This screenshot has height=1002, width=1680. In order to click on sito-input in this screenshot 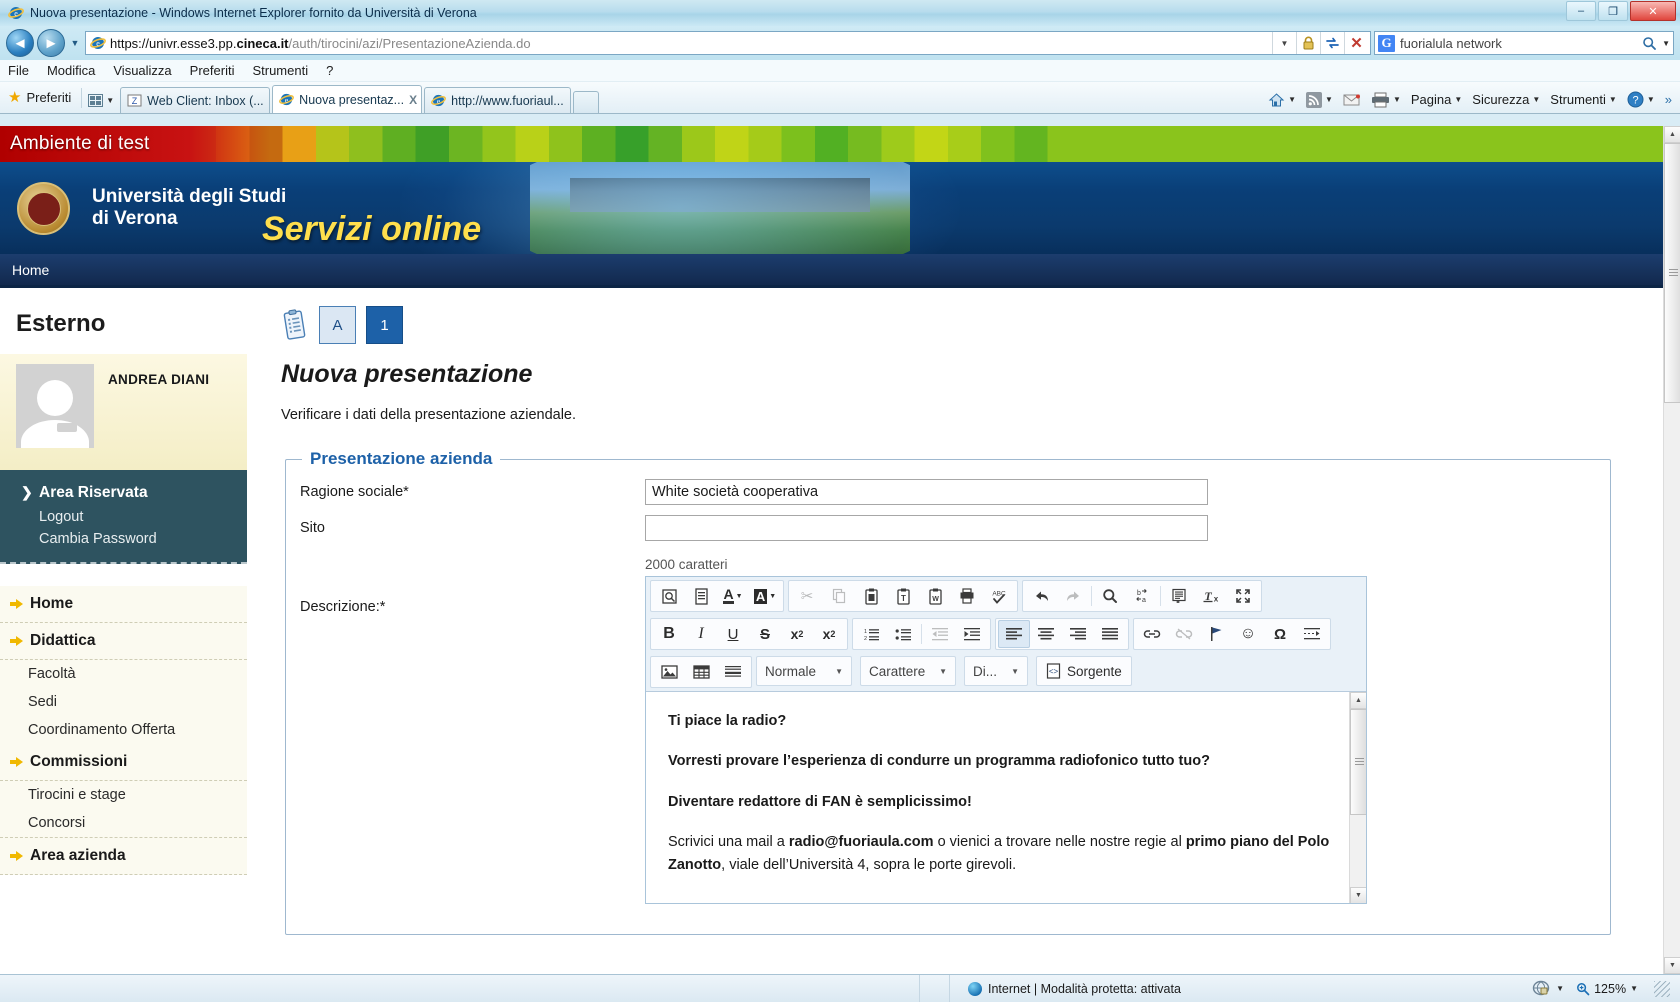, I will do `click(926, 528)`.